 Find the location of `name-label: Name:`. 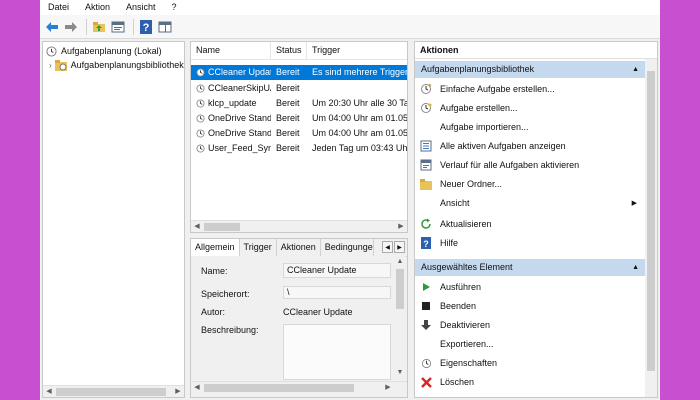

name-label: Name: is located at coordinates (214, 271).